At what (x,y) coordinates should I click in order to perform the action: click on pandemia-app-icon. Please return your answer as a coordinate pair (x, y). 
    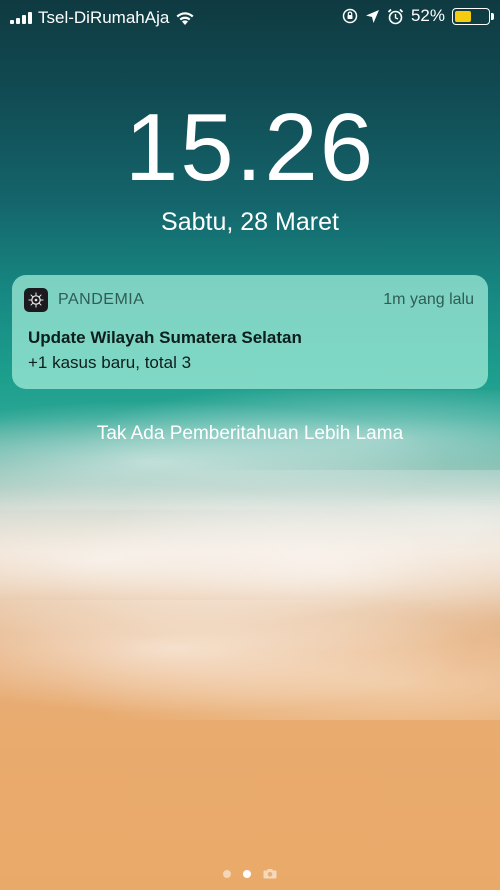
    Looking at the image, I should click on (36, 300).